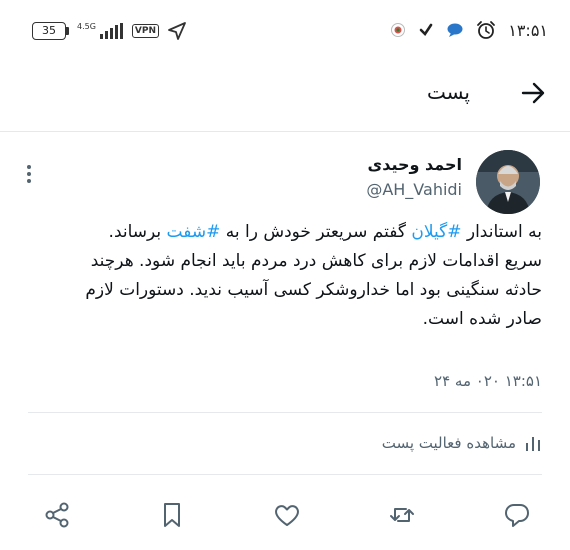 The height and width of the screenshot is (550, 570). I want to click on view-activity-link: مشاهده فعالیت پست, so click(462, 443).